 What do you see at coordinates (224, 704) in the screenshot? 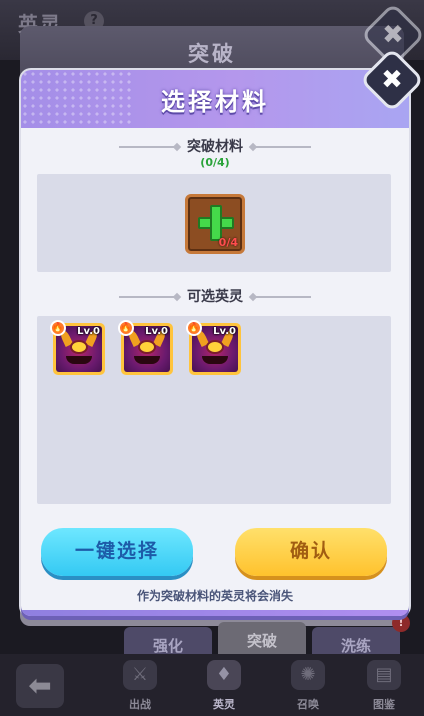
I see `nav-label: 英灵` at bounding box center [224, 704].